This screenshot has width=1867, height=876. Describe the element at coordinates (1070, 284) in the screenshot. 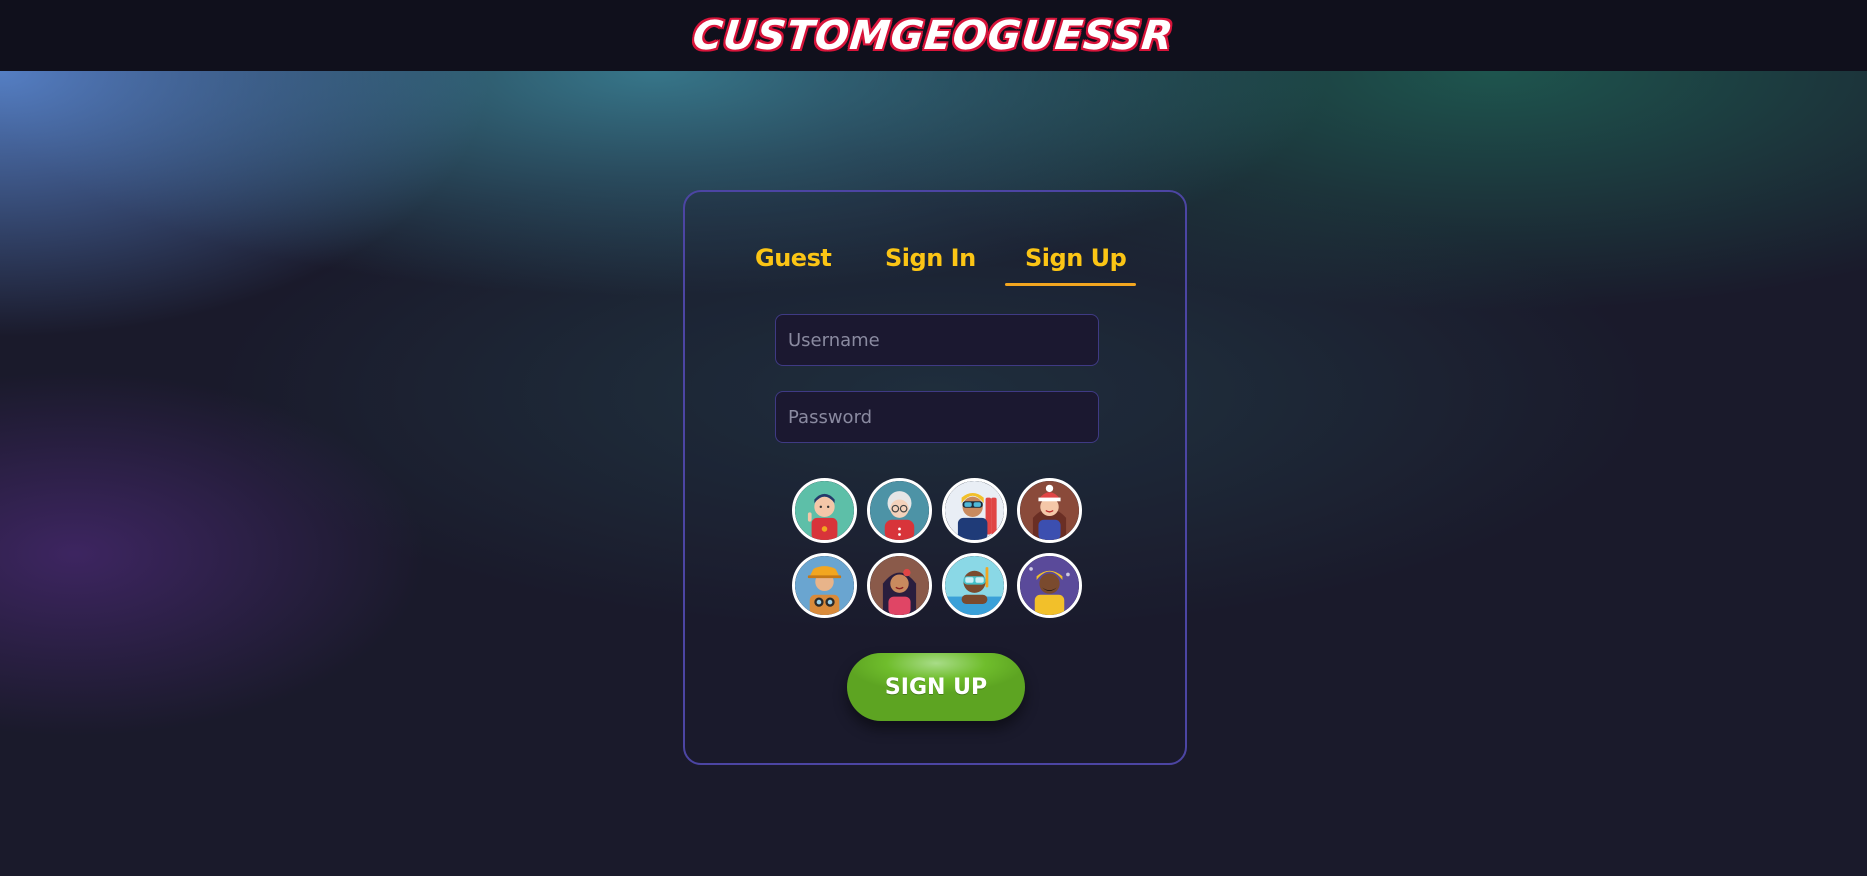

I see `active-tab-indicator` at that location.